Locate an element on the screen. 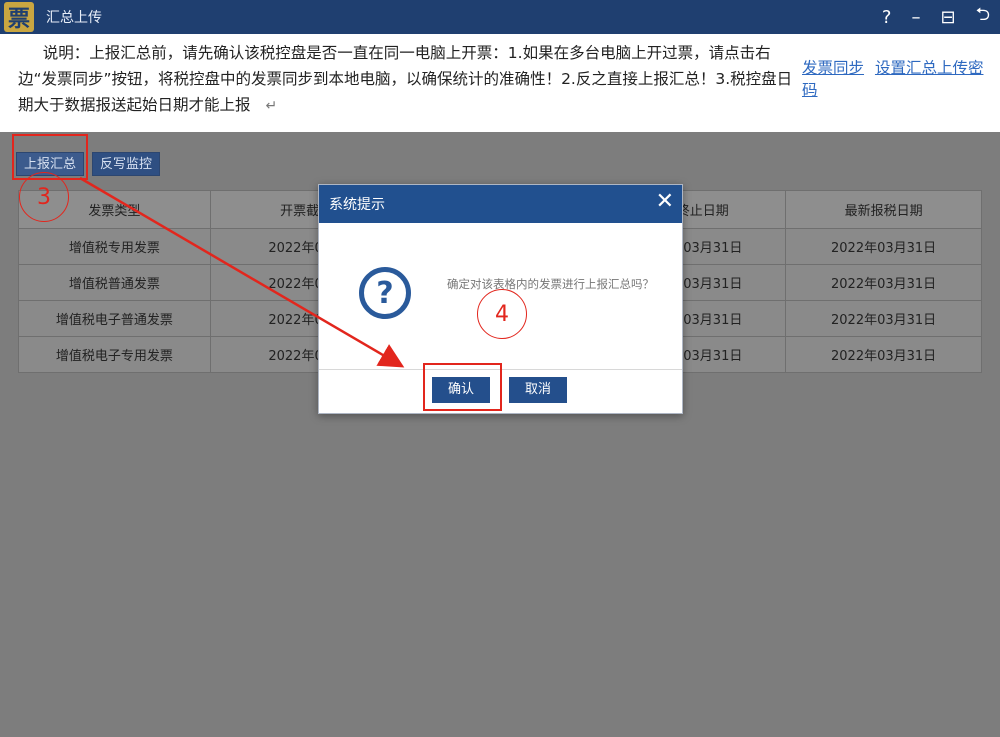 The width and height of the screenshot is (1000, 737). annotation-arrow is located at coordinates (242, 272).